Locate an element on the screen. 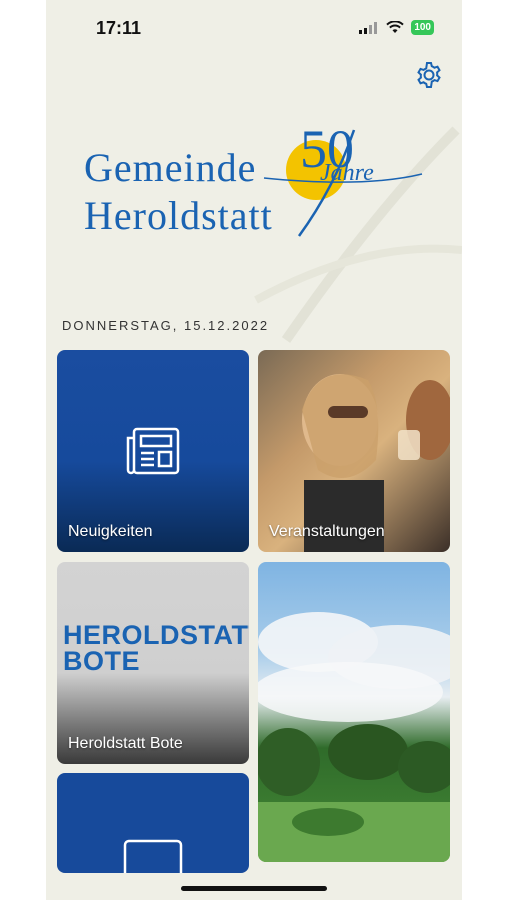  current-date: DONNERSTAG, 15.12.2022 is located at coordinates (166, 325).